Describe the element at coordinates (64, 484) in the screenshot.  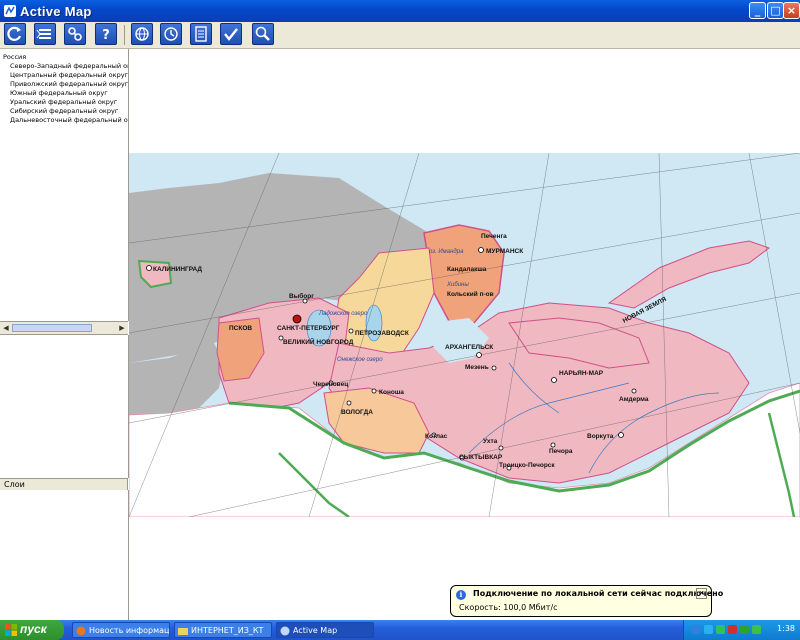
I see `layers-header: Слои` at that location.